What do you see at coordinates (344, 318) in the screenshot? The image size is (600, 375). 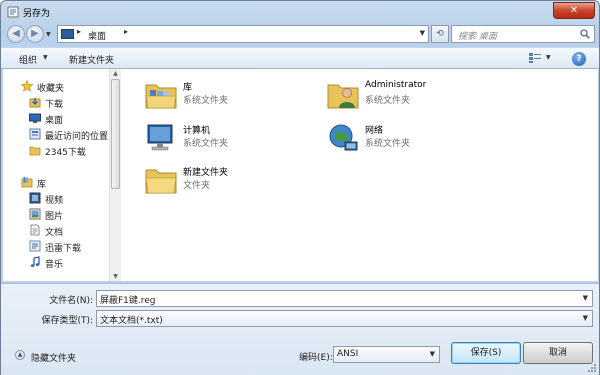 I see `savetype-select: 文本文档(*.txt) ▼` at bounding box center [344, 318].